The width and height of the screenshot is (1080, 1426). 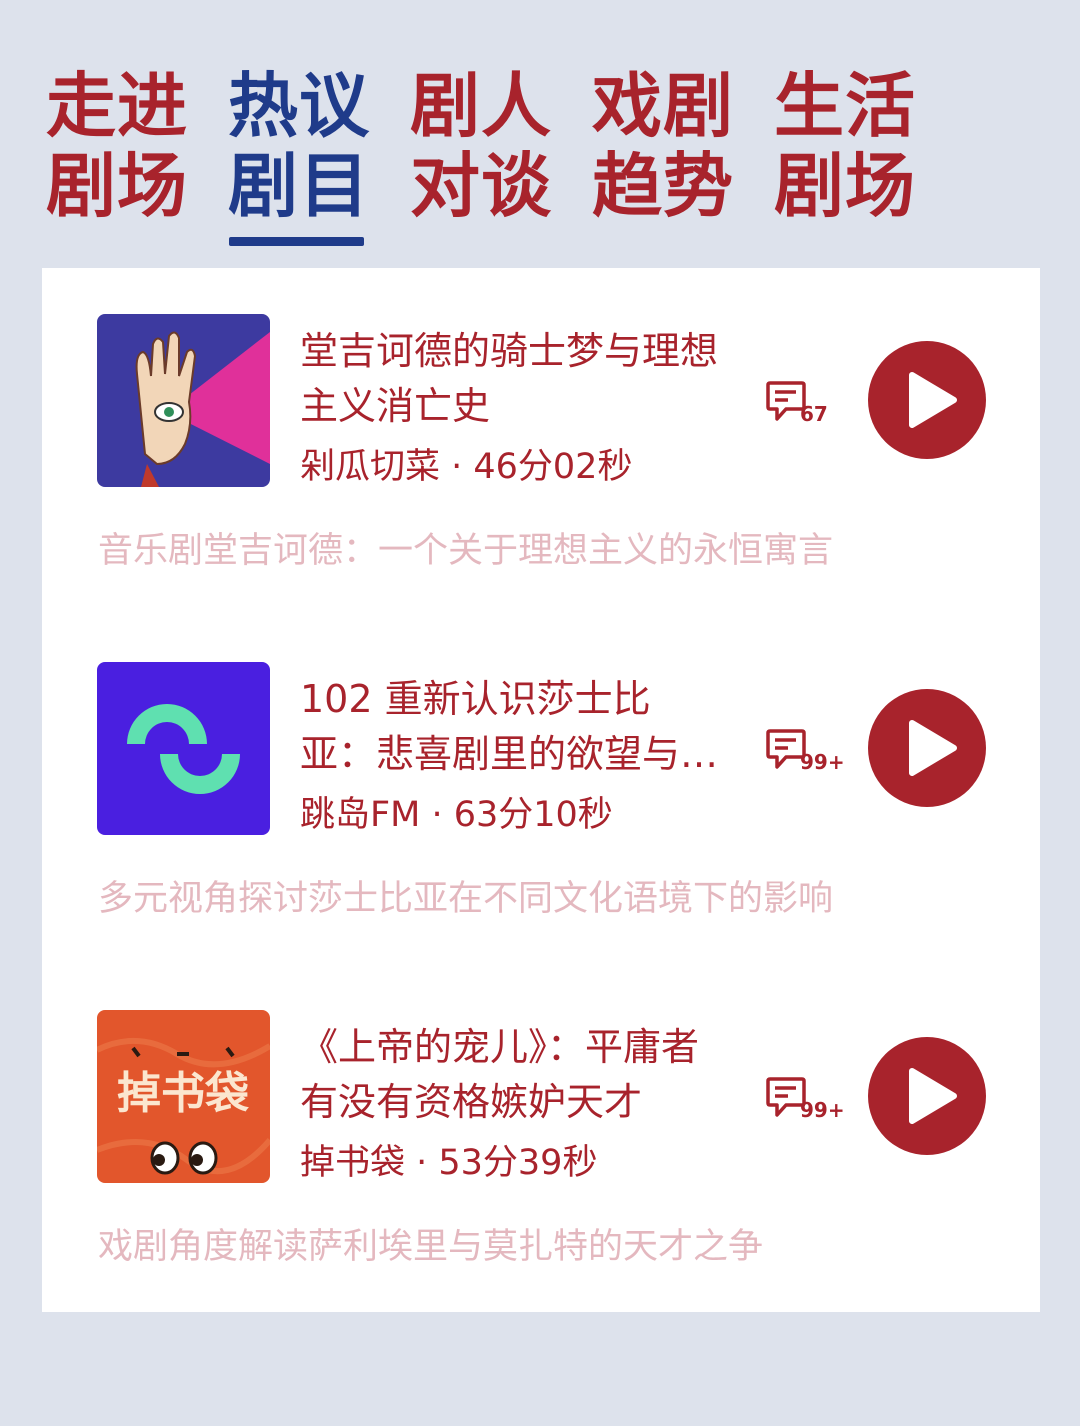 What do you see at coordinates (510, 1075) in the screenshot?
I see `episode-title: 《上帝的宠儿》：平庸者有没有资格嫉妒天才` at bounding box center [510, 1075].